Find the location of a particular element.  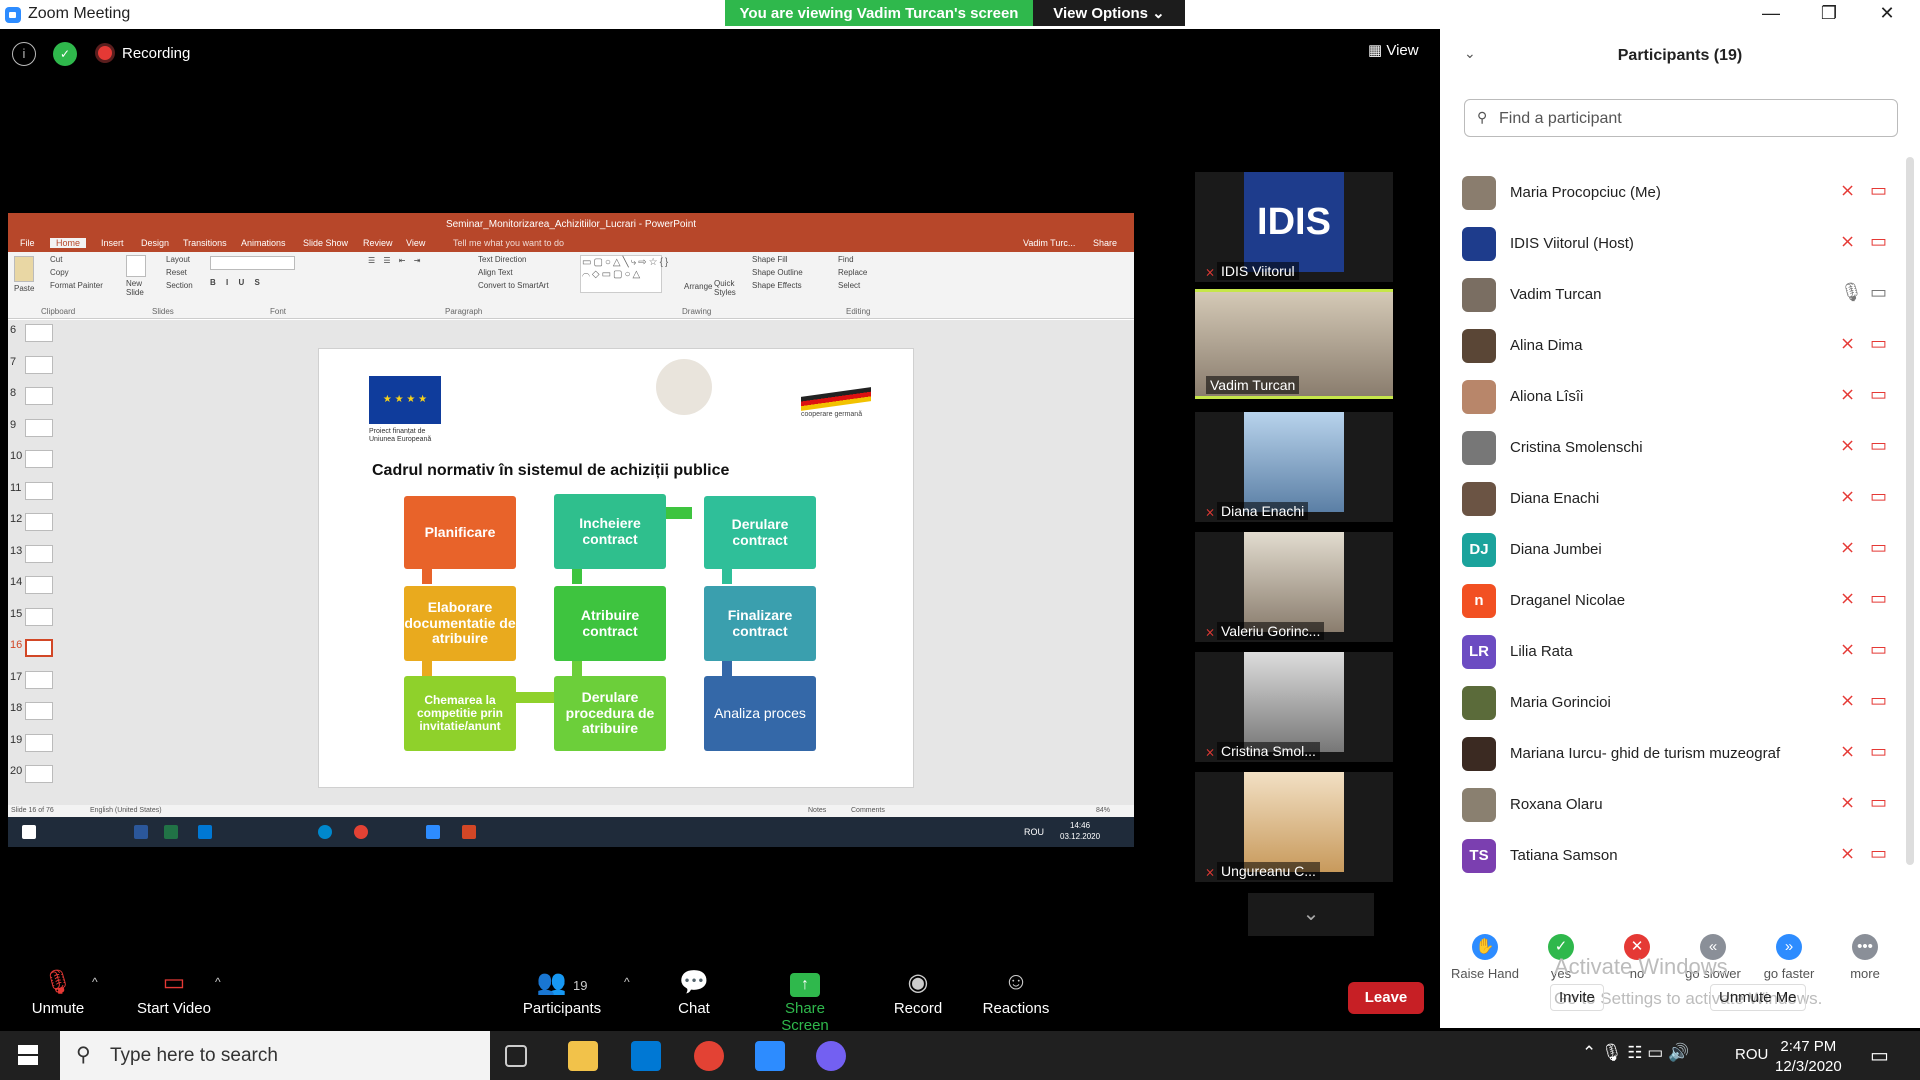

outlook-icon is located at coordinates (205, 832).